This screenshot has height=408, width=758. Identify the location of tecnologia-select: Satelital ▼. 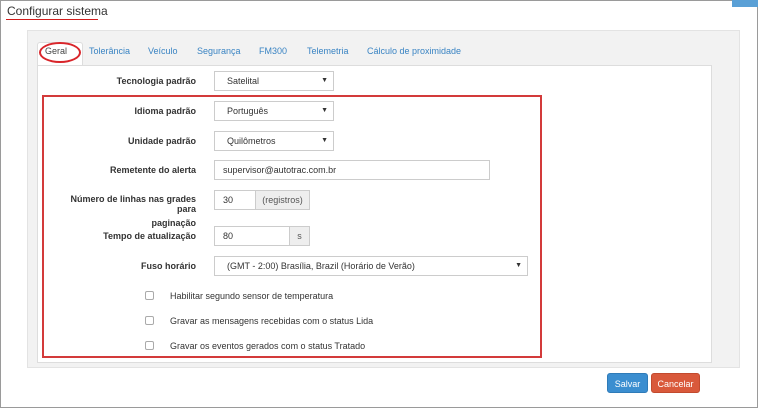
(274, 81).